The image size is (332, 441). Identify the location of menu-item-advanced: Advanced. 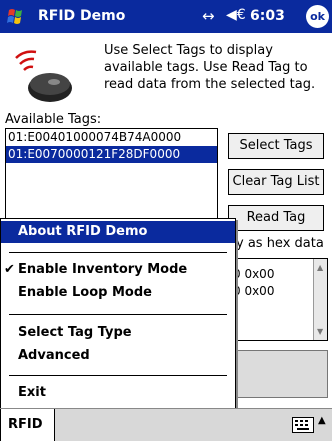
(118, 356).